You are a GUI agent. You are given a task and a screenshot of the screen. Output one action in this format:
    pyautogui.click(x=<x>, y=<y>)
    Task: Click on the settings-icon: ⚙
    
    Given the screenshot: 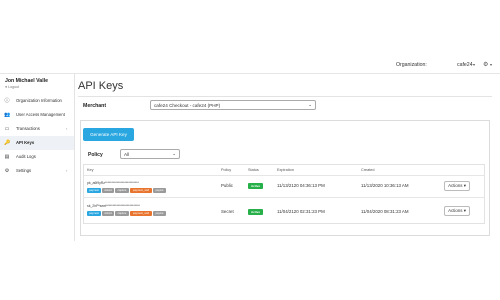 What is the action you would take?
    pyautogui.click(x=7, y=171)
    